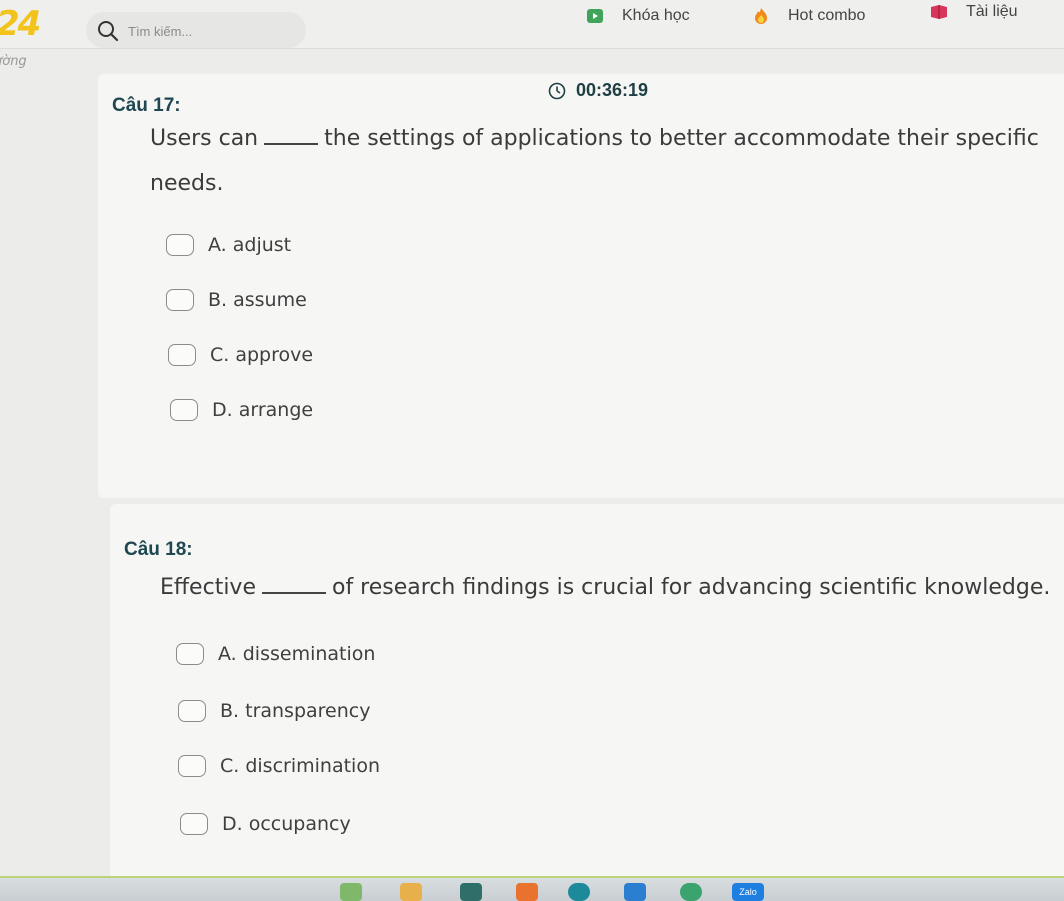  I want to click on timer: 00:36:19, so click(598, 90).